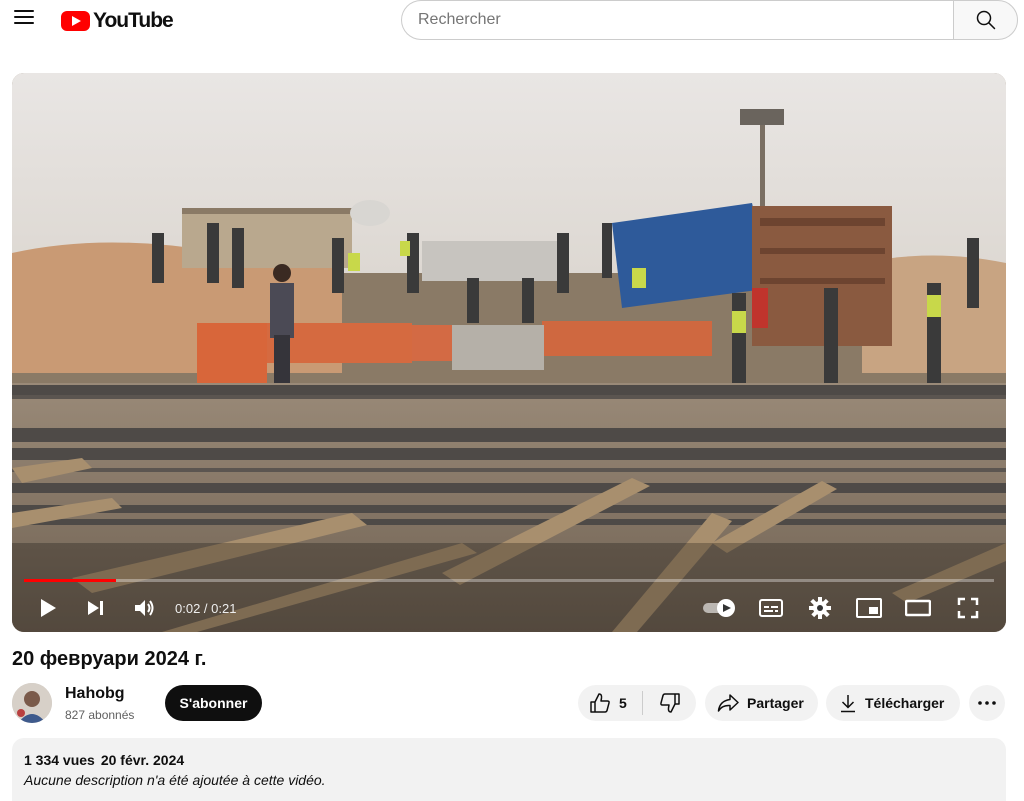  I want to click on search-button, so click(985, 20).